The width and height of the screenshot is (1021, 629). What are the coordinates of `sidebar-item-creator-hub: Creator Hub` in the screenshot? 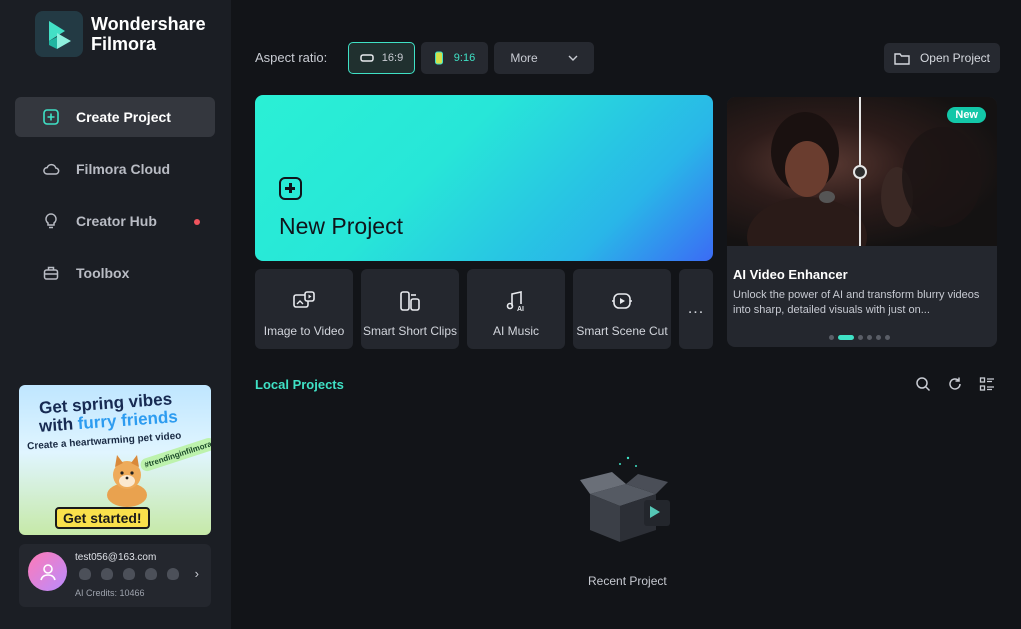 It's located at (115, 221).